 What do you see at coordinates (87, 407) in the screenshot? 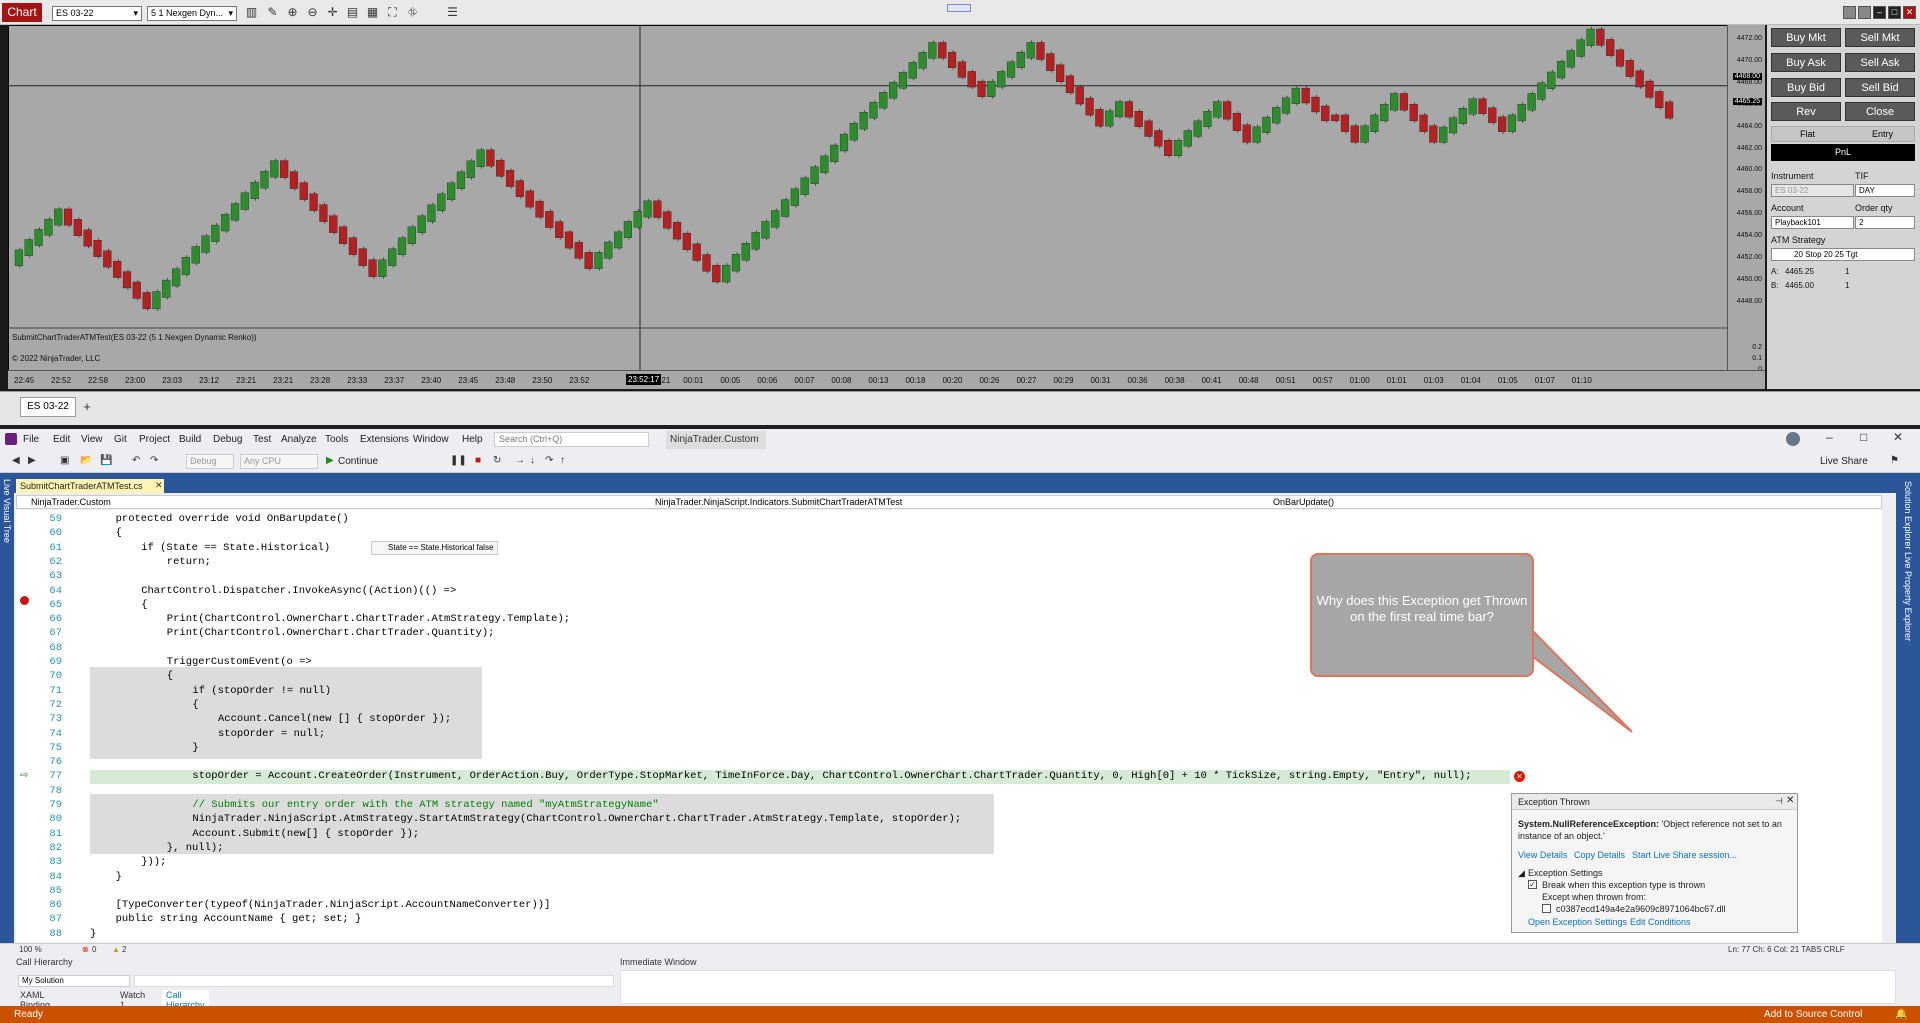
I see `add-tab-icon: +` at bounding box center [87, 407].